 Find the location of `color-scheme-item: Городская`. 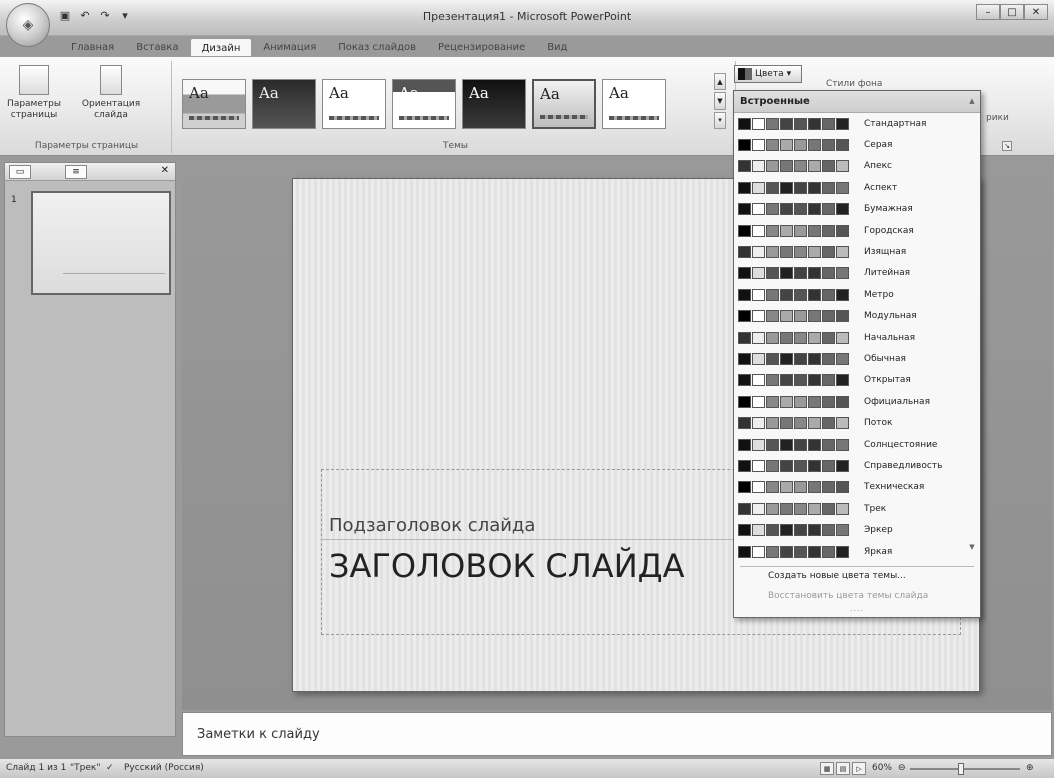

color-scheme-item: Городская is located at coordinates (857, 230).